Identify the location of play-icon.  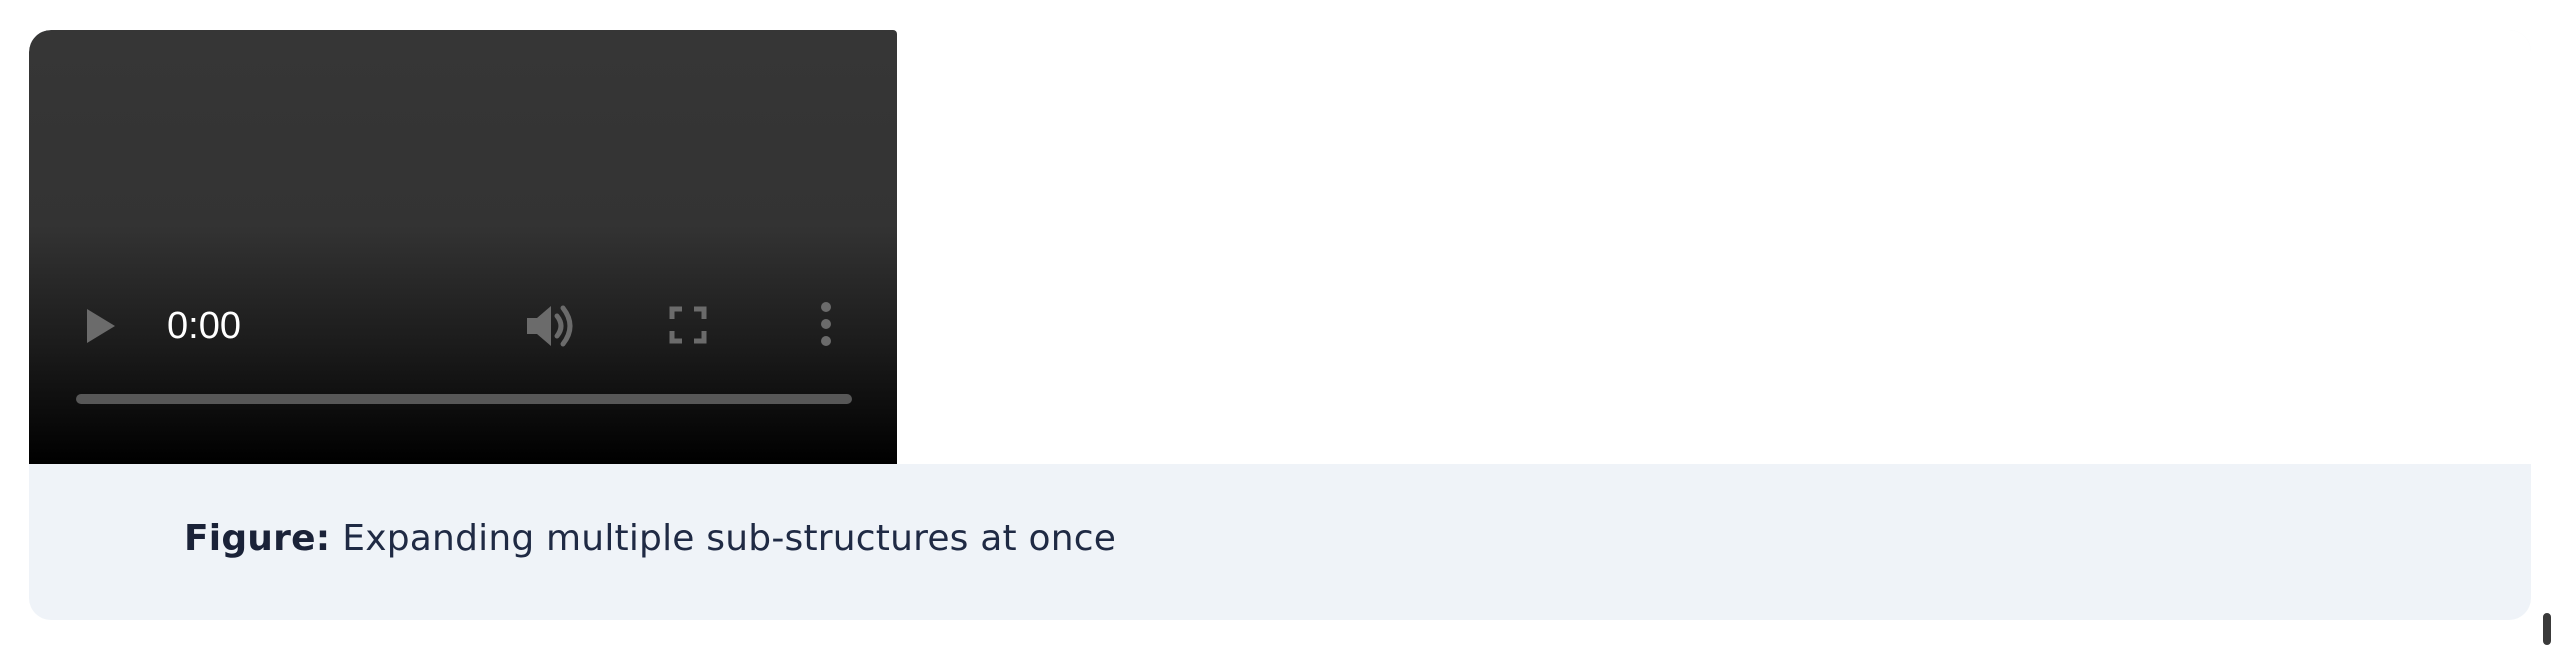
(101, 326).